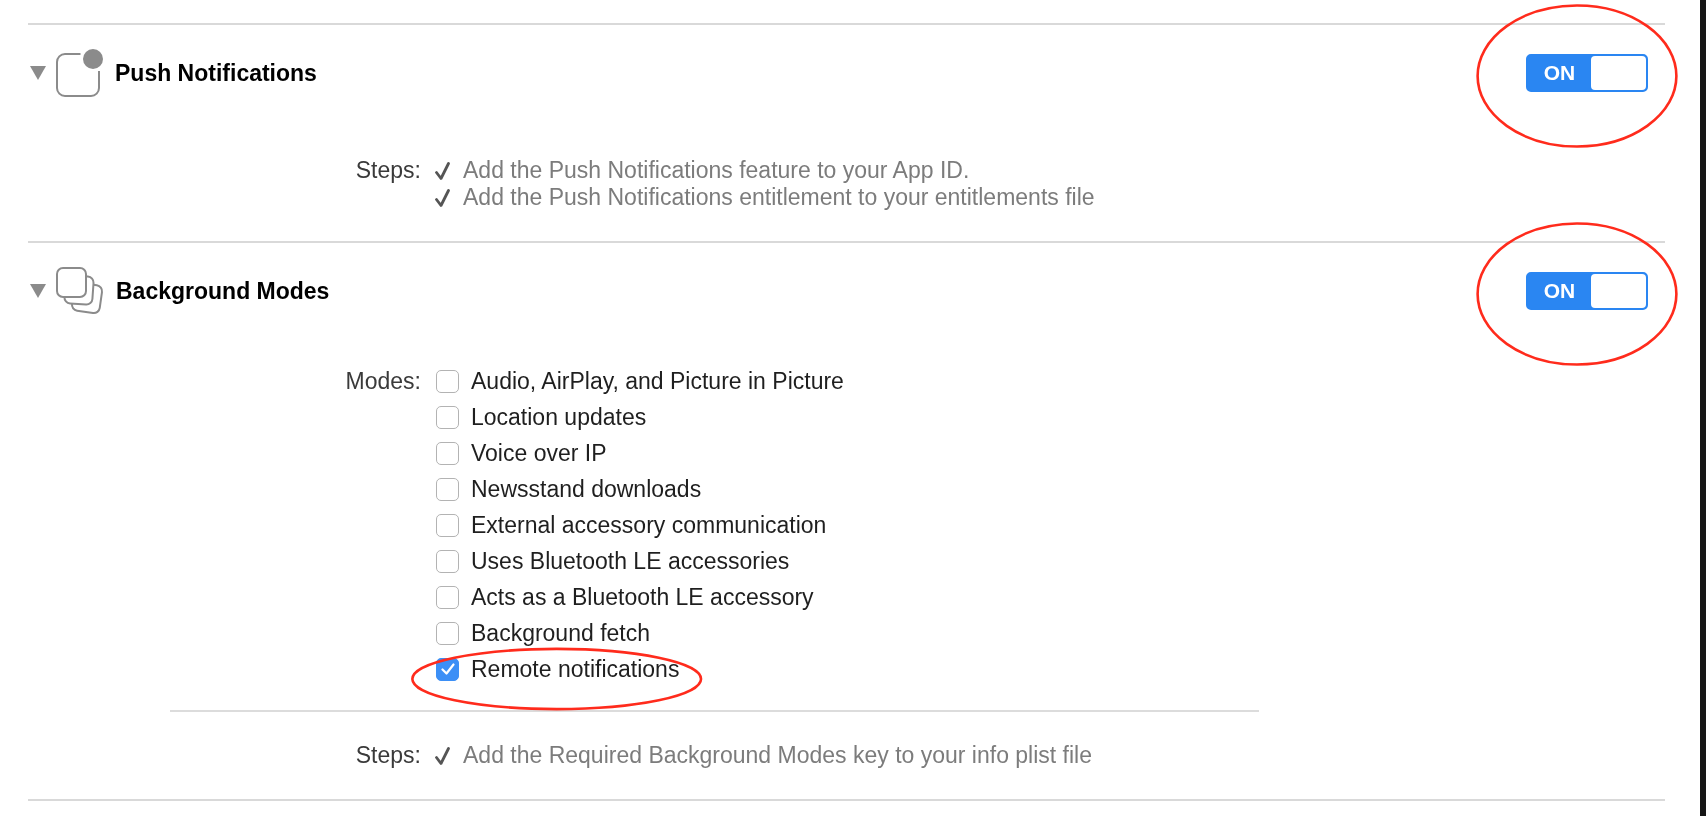 The image size is (1706, 816). I want to click on checkbox-label: Location updates, so click(559, 417).